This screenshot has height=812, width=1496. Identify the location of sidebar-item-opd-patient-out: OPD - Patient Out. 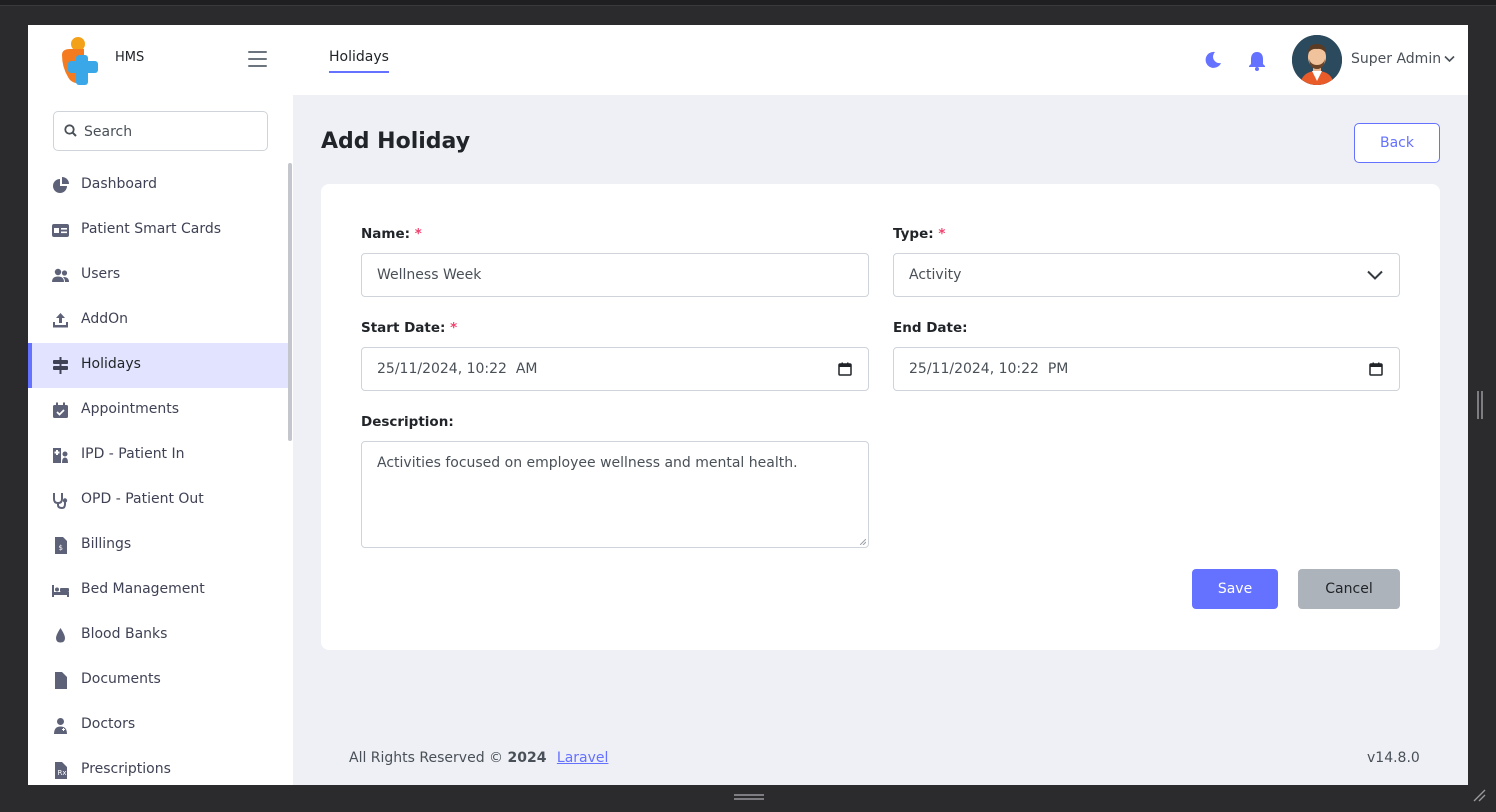
(158, 500).